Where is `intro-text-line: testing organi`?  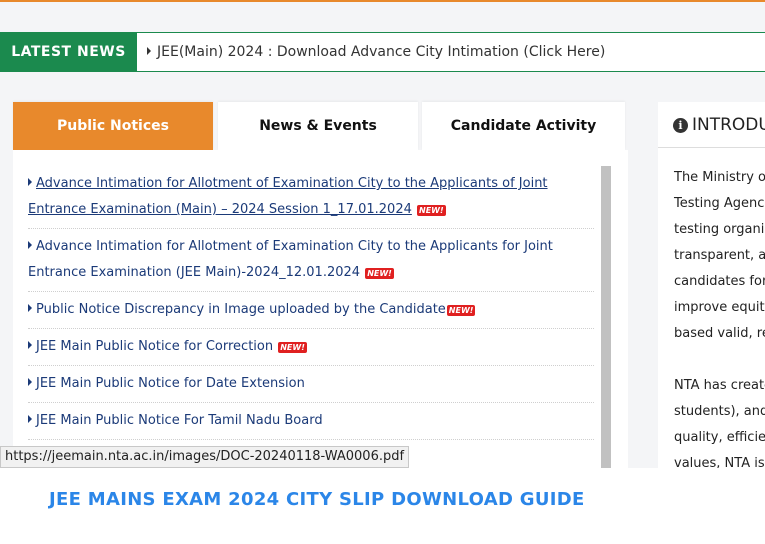 intro-text-line: testing organi is located at coordinates (719, 229).